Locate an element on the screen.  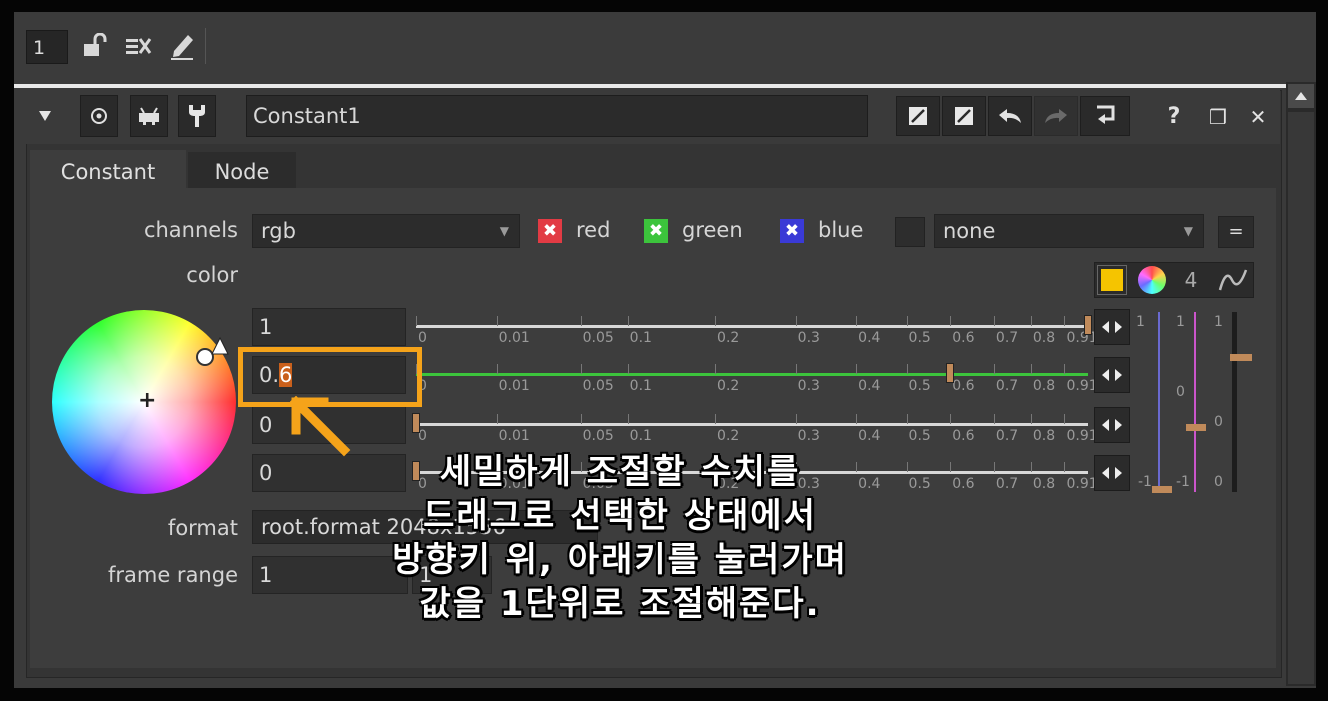
green-checkbox: ✖ is located at coordinates (656, 231).